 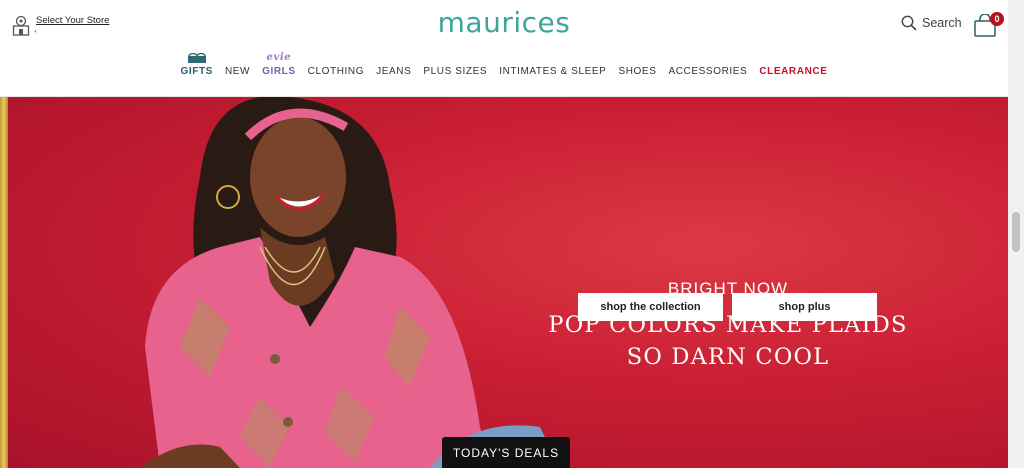 I want to click on hero-buttons: shop the collection shop plus, so click(x=727, y=307).